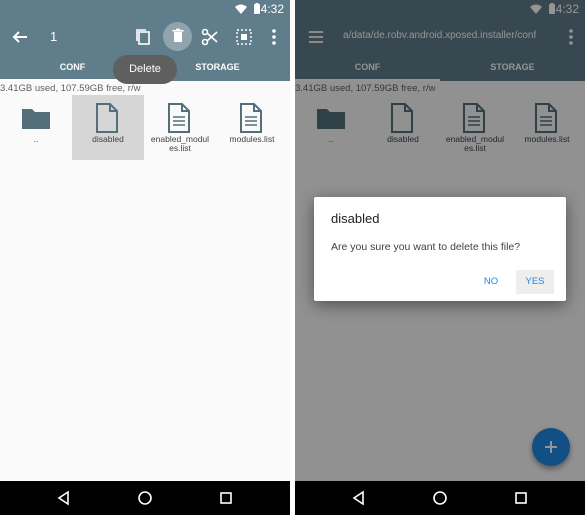 Image resolution: width=585 pixels, height=515 pixels. What do you see at coordinates (36, 139) in the screenshot?
I see `file-name: ..` at bounding box center [36, 139].